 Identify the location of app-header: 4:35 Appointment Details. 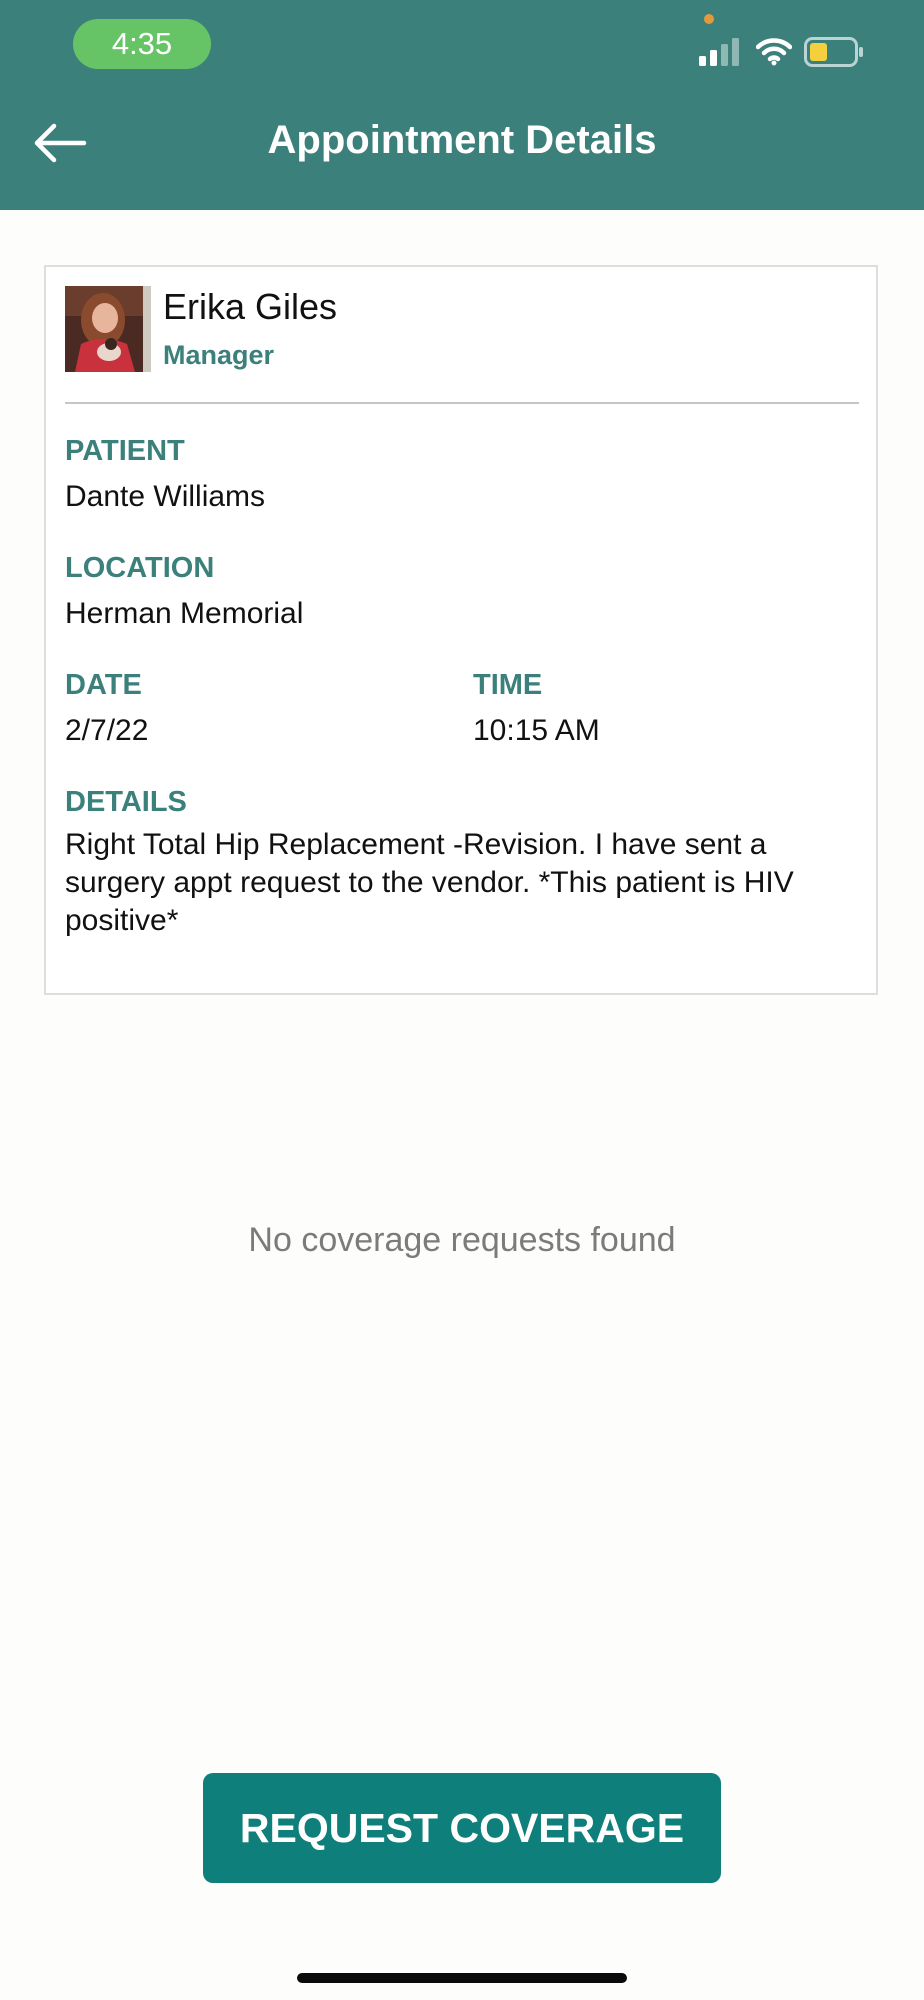
(462, 105).